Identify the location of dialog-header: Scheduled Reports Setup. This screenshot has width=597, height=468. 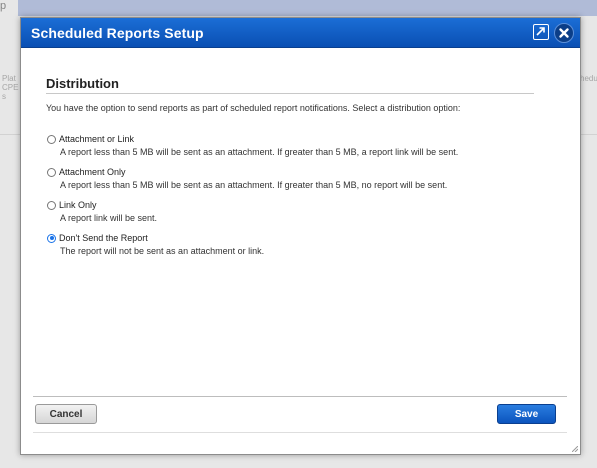
(300, 33).